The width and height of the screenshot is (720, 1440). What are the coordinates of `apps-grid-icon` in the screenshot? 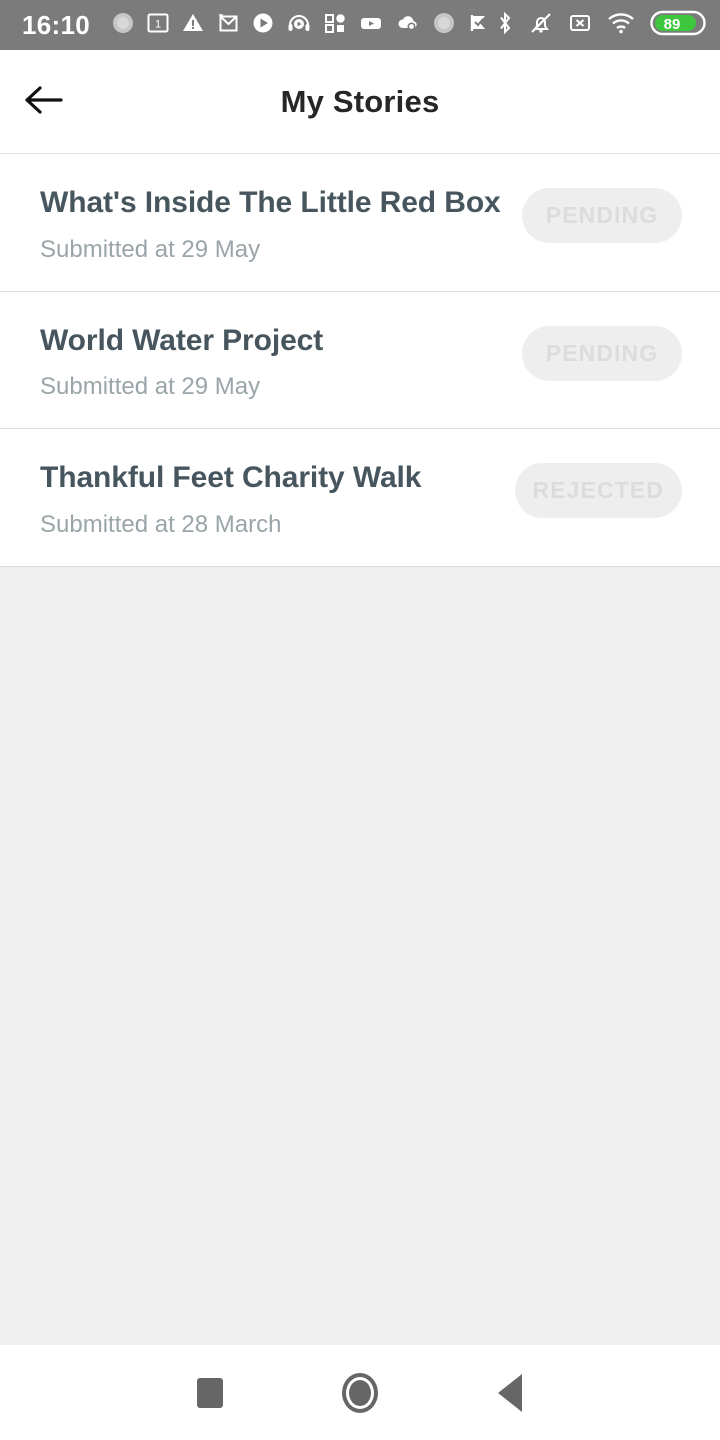 It's located at (335, 25).